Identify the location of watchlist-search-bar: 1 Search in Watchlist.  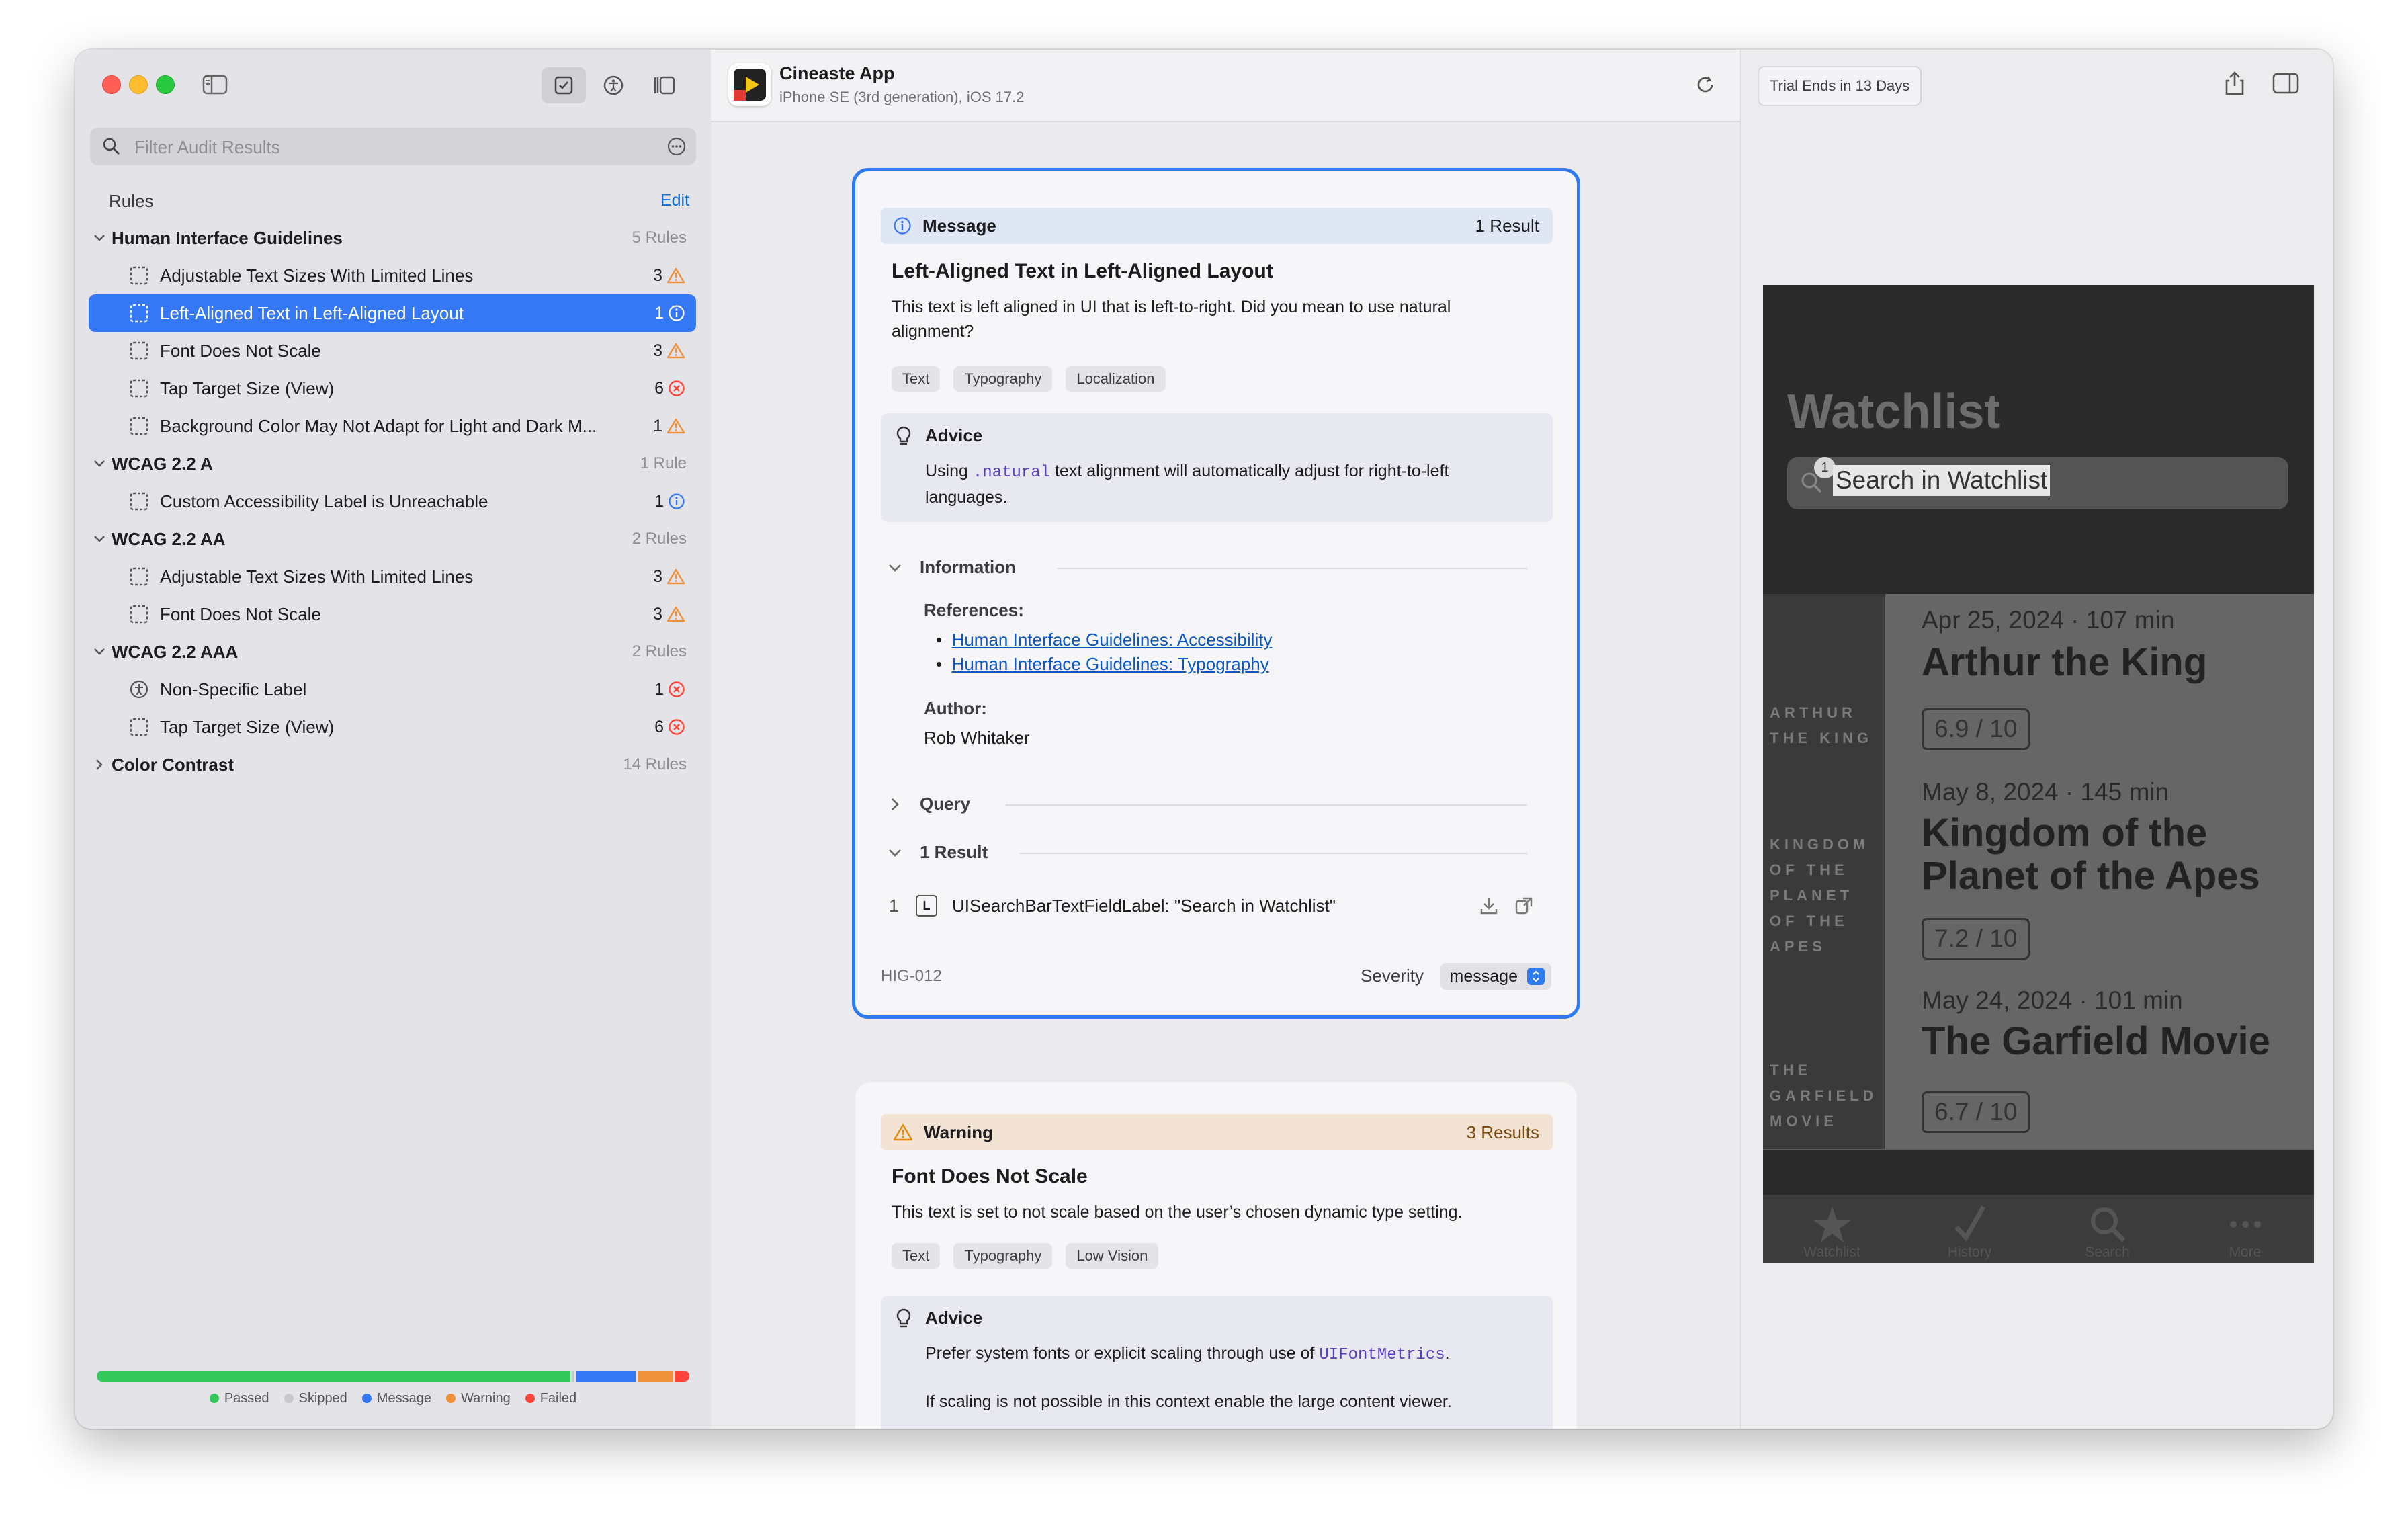
(2037, 483).